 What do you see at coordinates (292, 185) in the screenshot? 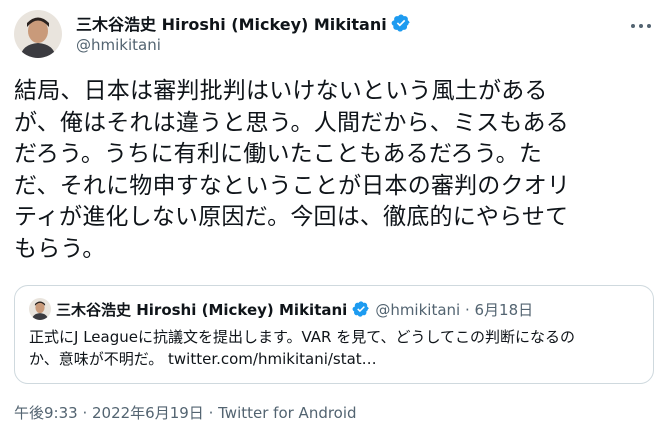
I see `tweet-text-line: だ、それに物申すなということが日本の審判のクオリ` at bounding box center [292, 185].